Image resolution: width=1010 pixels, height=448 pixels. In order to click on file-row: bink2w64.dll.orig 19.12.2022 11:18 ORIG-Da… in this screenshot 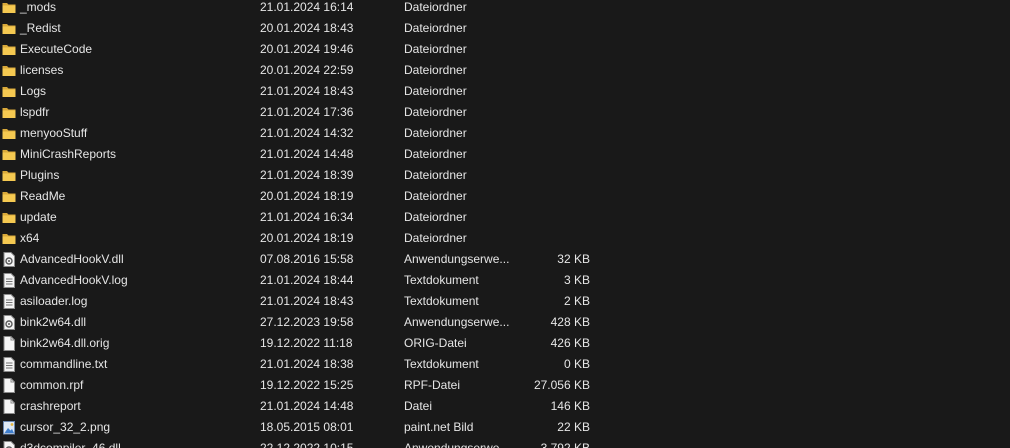, I will do `click(505, 343)`.